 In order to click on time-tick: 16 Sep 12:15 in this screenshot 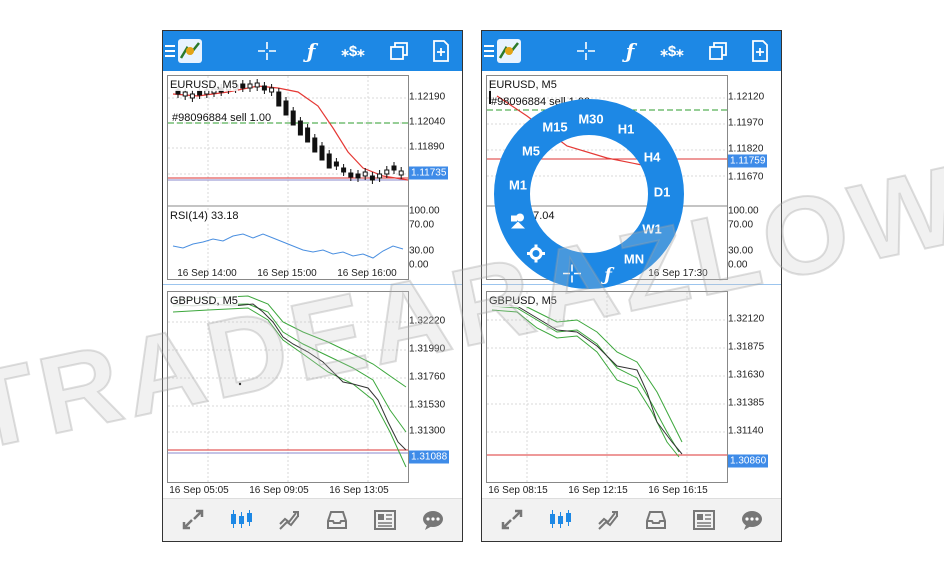, I will do `click(598, 490)`.